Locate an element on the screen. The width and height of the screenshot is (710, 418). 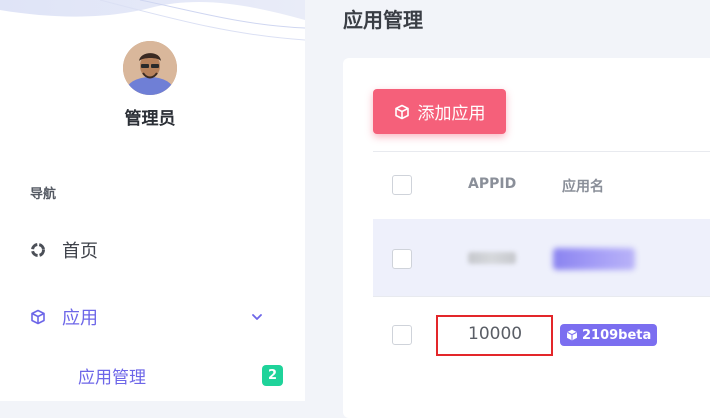
sidebar-item-apps: 应用 is located at coordinates (155, 317).